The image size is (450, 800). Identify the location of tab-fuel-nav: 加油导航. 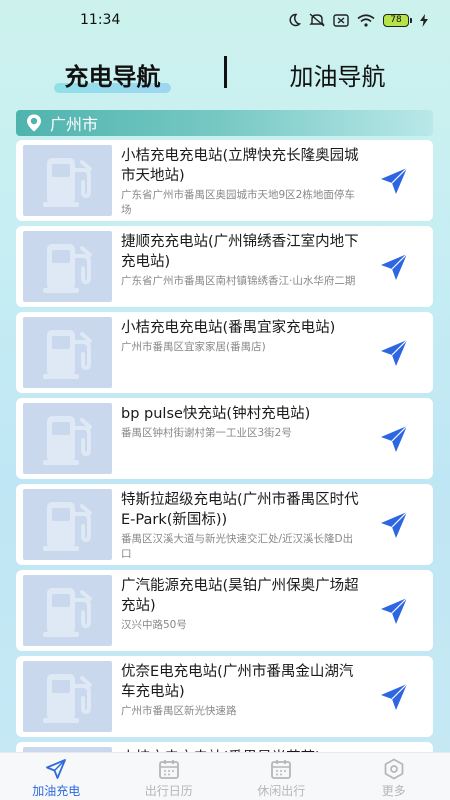
(337, 74).